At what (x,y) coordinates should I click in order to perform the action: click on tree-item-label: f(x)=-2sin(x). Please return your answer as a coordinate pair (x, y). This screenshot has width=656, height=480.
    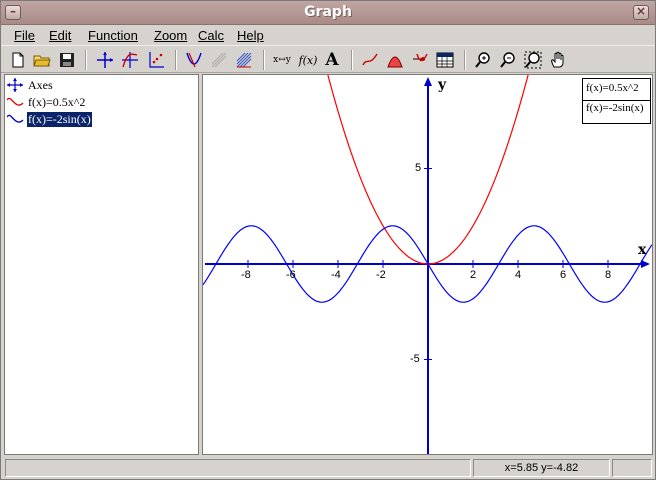
    Looking at the image, I should click on (59, 119).